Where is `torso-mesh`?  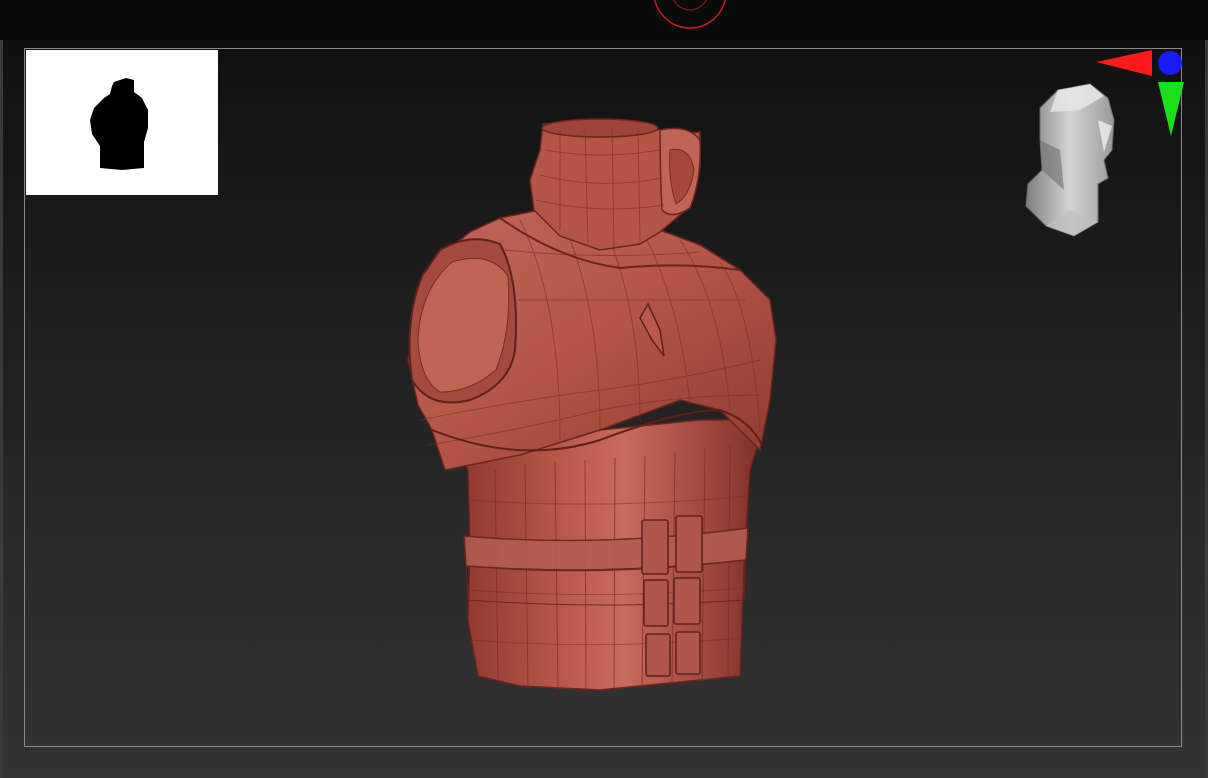 torso-mesh is located at coordinates (607, 555).